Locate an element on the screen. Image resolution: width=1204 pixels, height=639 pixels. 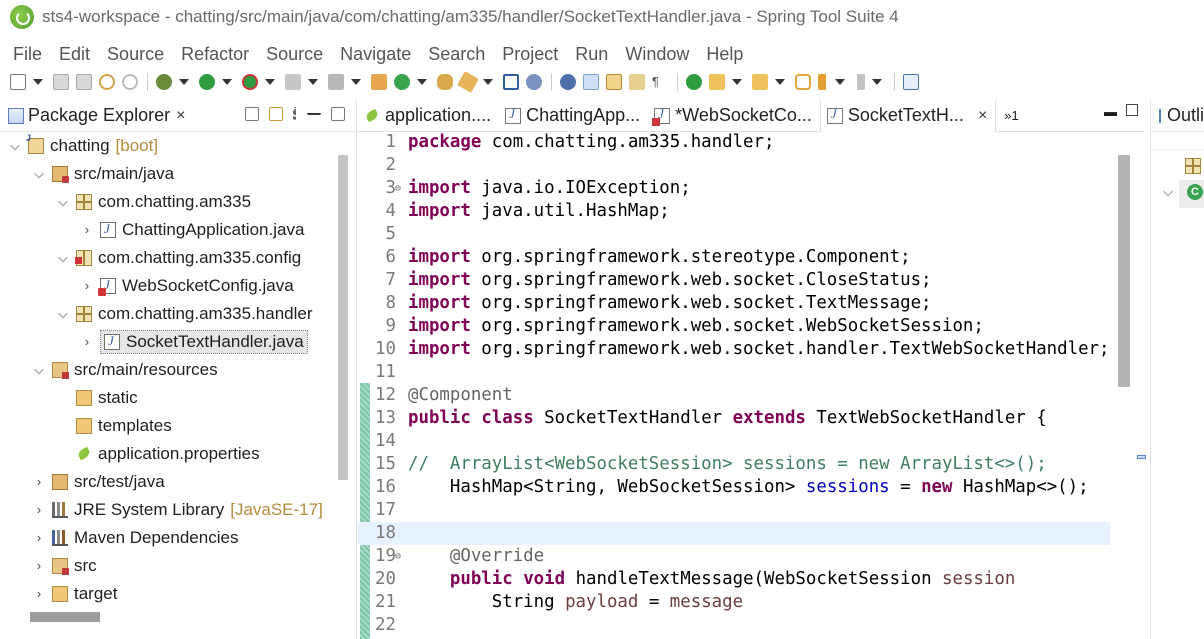
code-line: 12 @Component is located at coordinates (734, 395).